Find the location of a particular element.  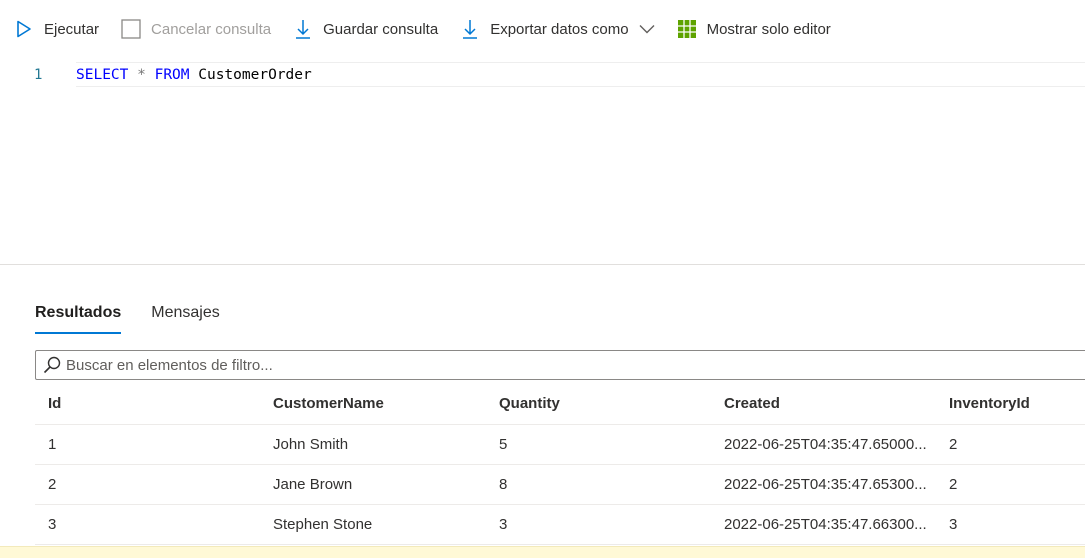

cancel-query-button: Cancelar consulta is located at coordinates (196, 29).